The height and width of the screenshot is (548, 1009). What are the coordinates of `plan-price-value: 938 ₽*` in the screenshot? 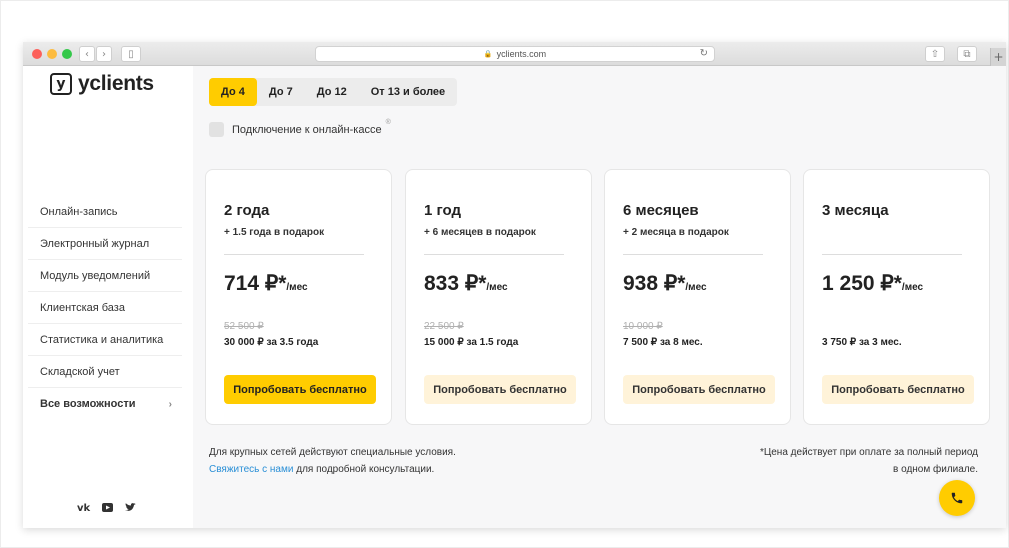 It's located at (654, 283).